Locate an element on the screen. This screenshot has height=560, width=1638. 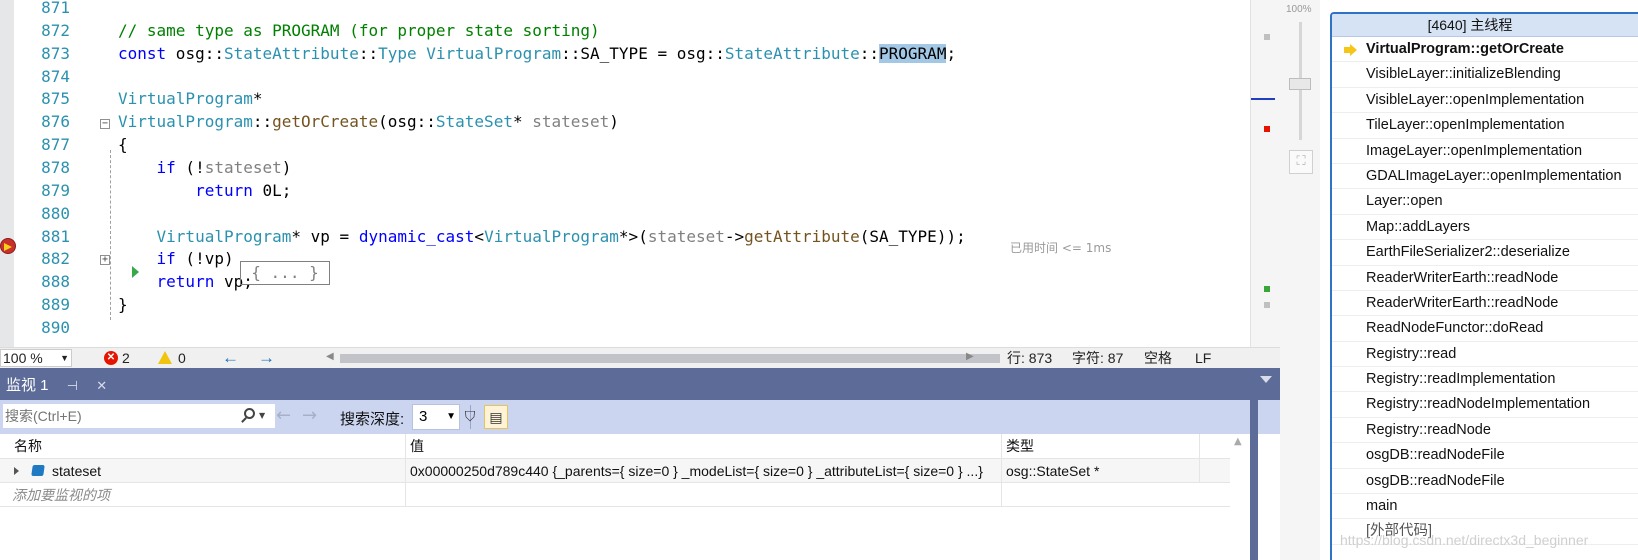
close-icon: ✕ is located at coordinates (101, 385).